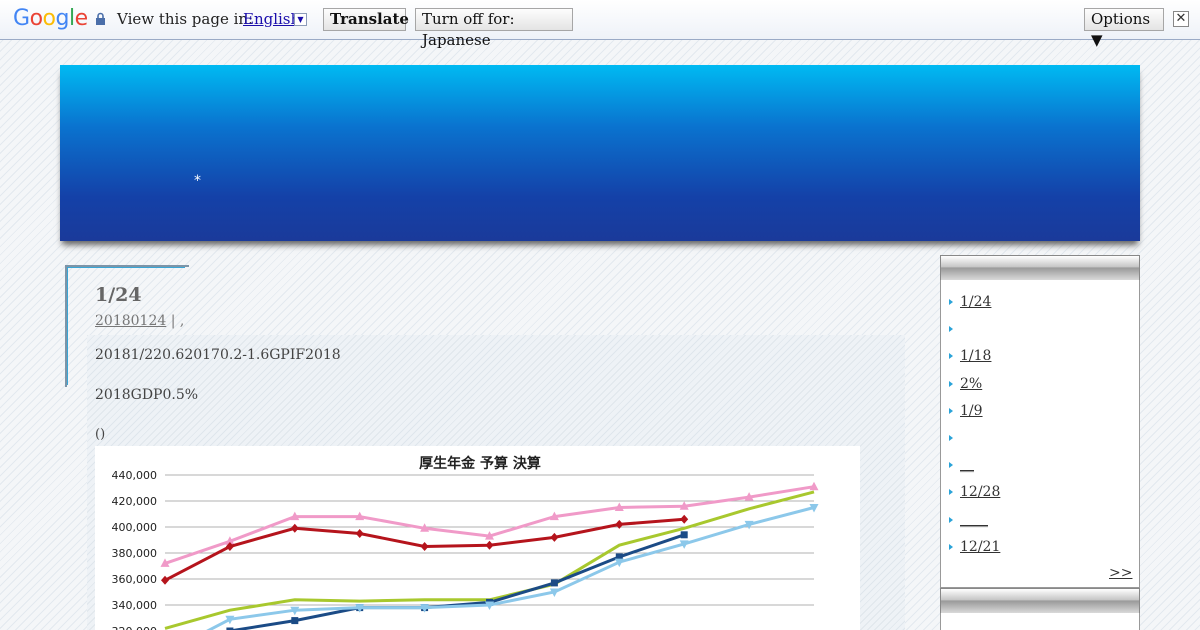  I want to click on view-page-label: View this page in:, so click(185, 19).